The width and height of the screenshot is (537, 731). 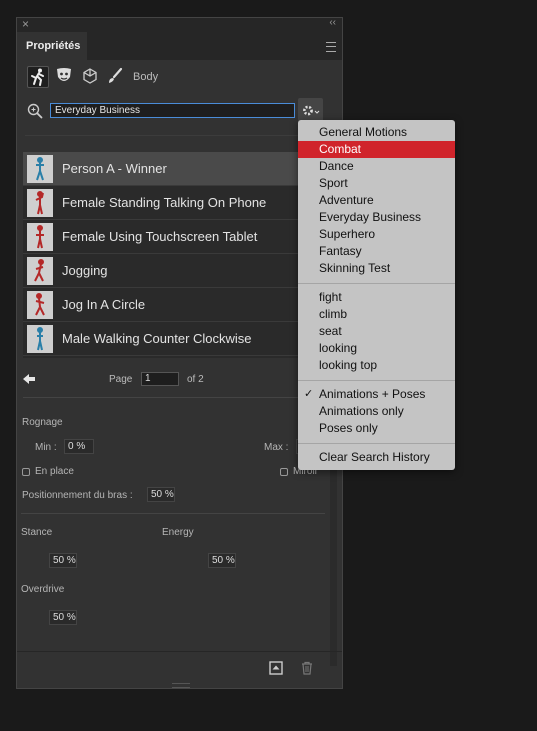 What do you see at coordinates (179, 46) in the screenshot?
I see `tab-strip: Propriétés` at bounding box center [179, 46].